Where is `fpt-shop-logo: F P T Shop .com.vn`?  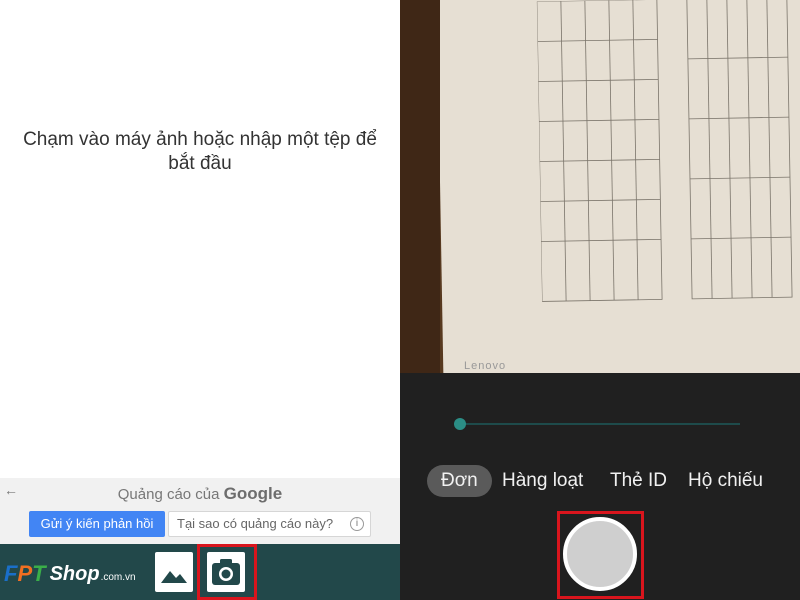
fpt-shop-logo: F P T Shop .com.vn is located at coordinates (70, 574).